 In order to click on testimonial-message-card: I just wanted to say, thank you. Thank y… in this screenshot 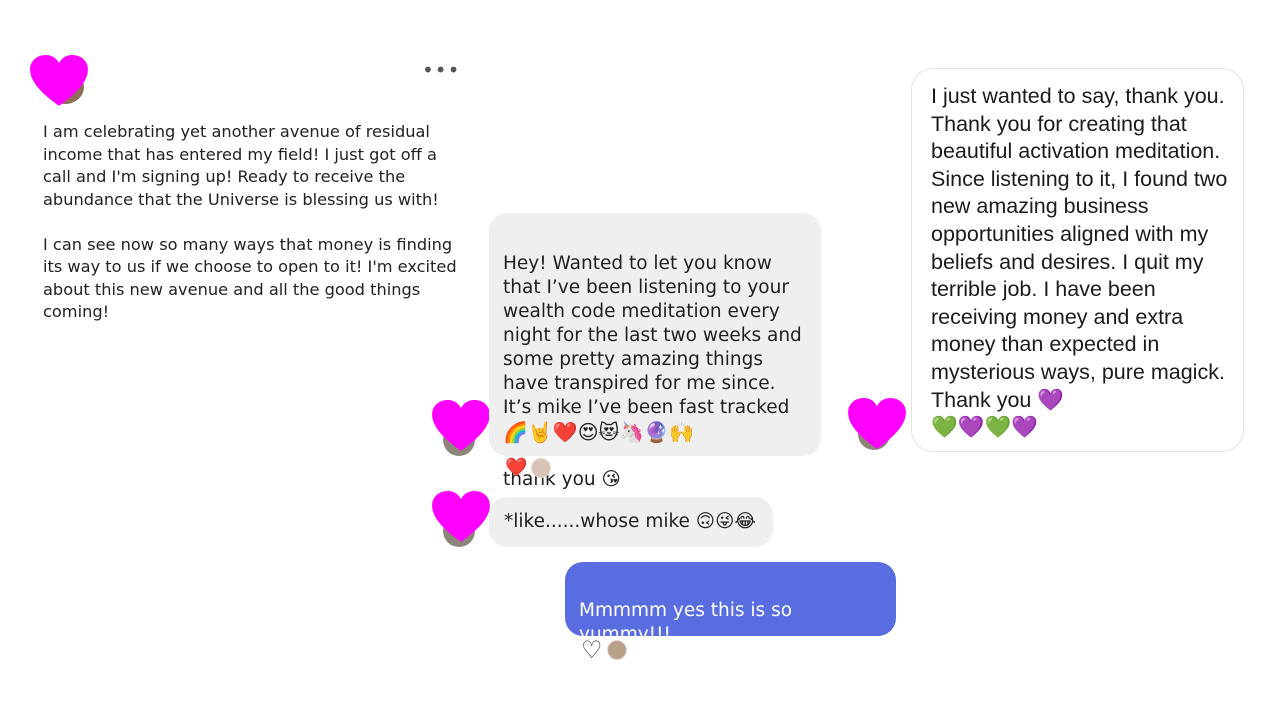, I will do `click(1077, 260)`.